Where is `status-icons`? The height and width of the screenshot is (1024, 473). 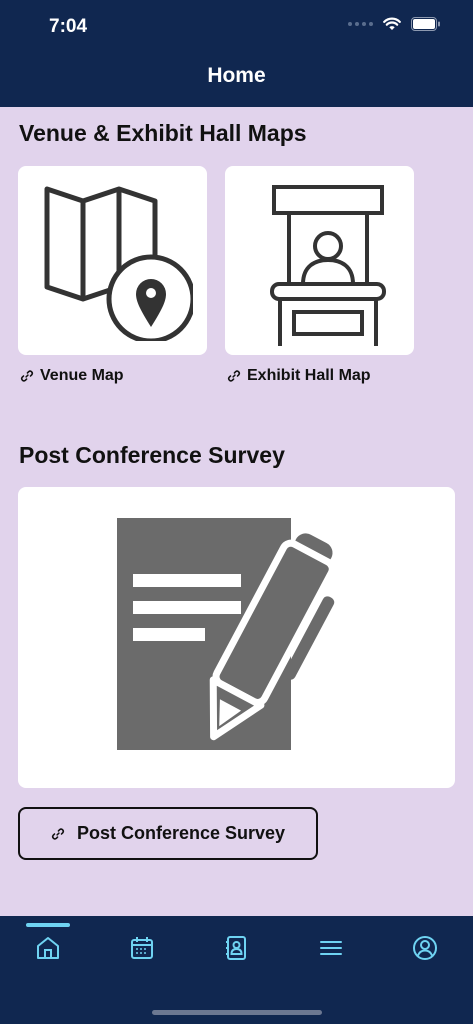
status-icons is located at coordinates (394, 24).